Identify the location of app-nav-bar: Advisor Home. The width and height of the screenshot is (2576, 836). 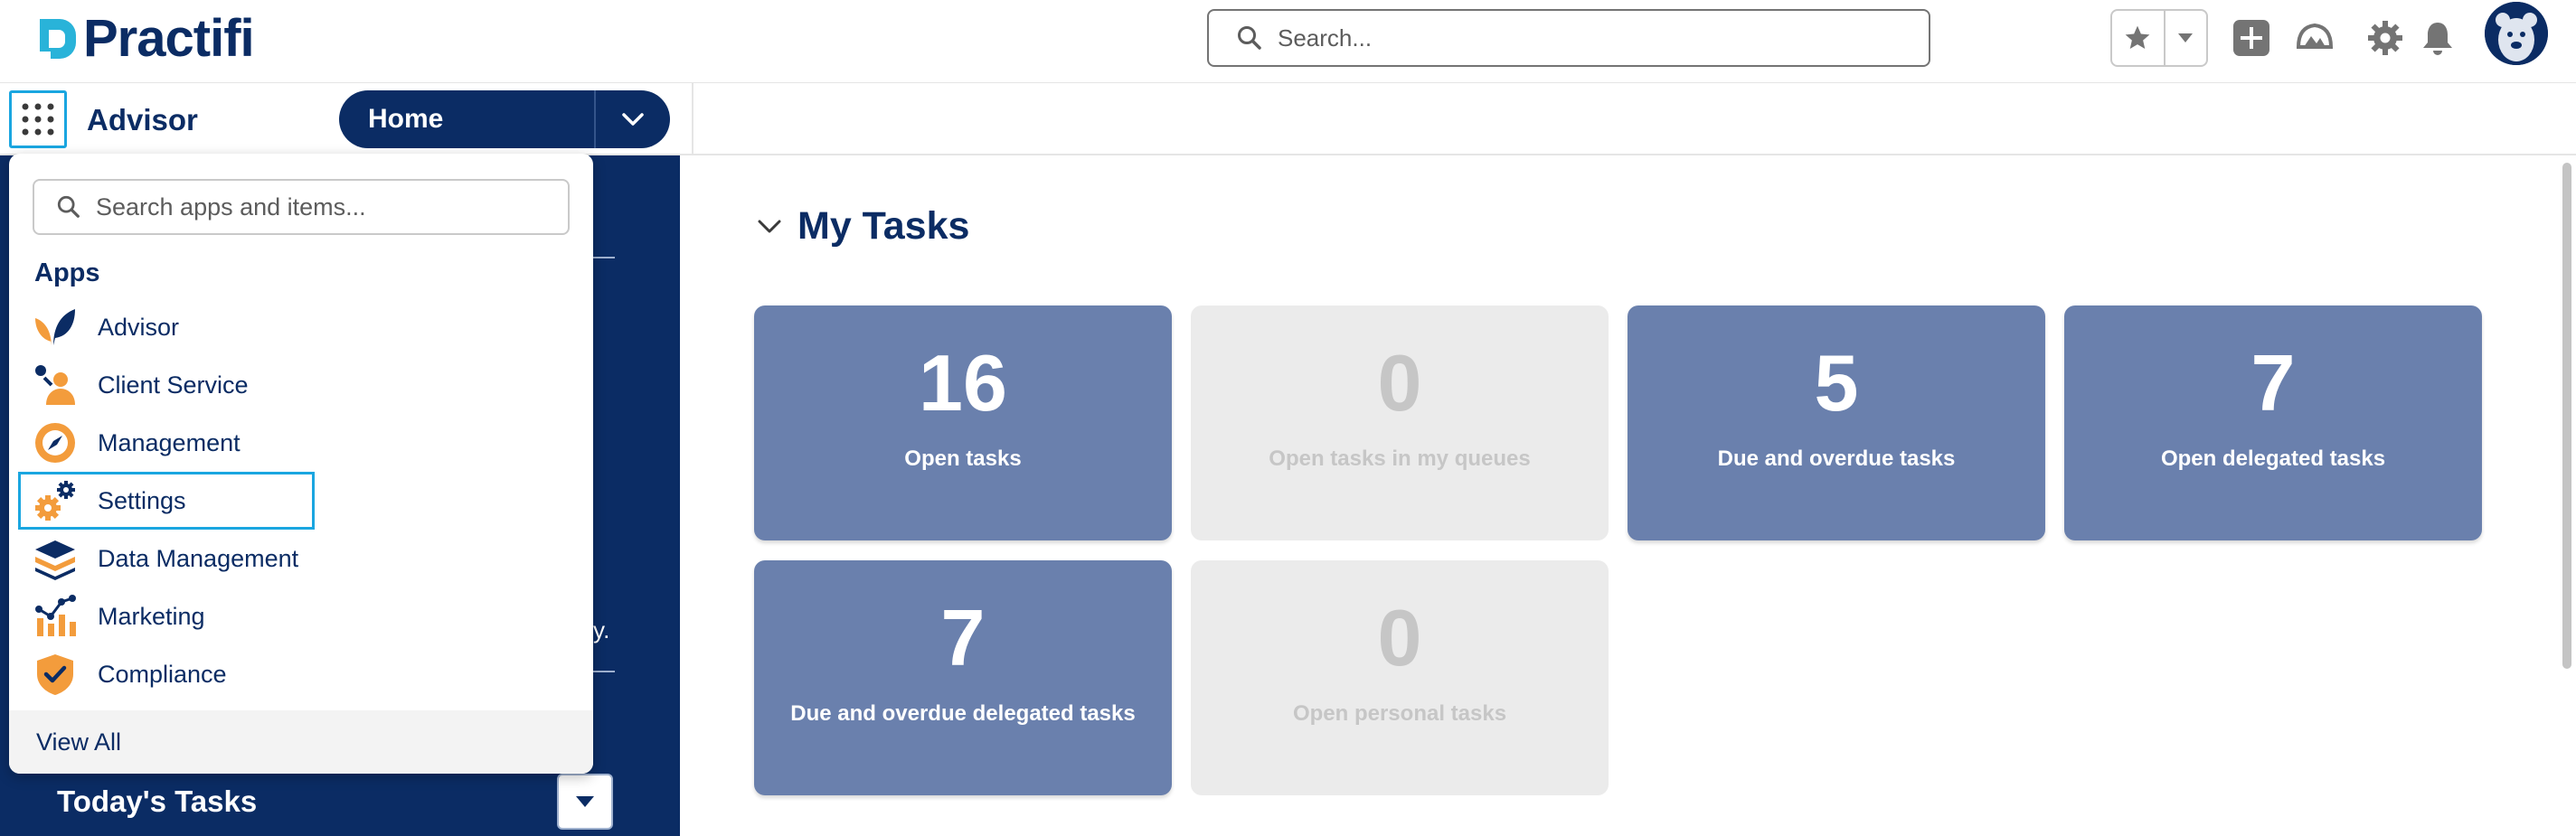
(1288, 119).